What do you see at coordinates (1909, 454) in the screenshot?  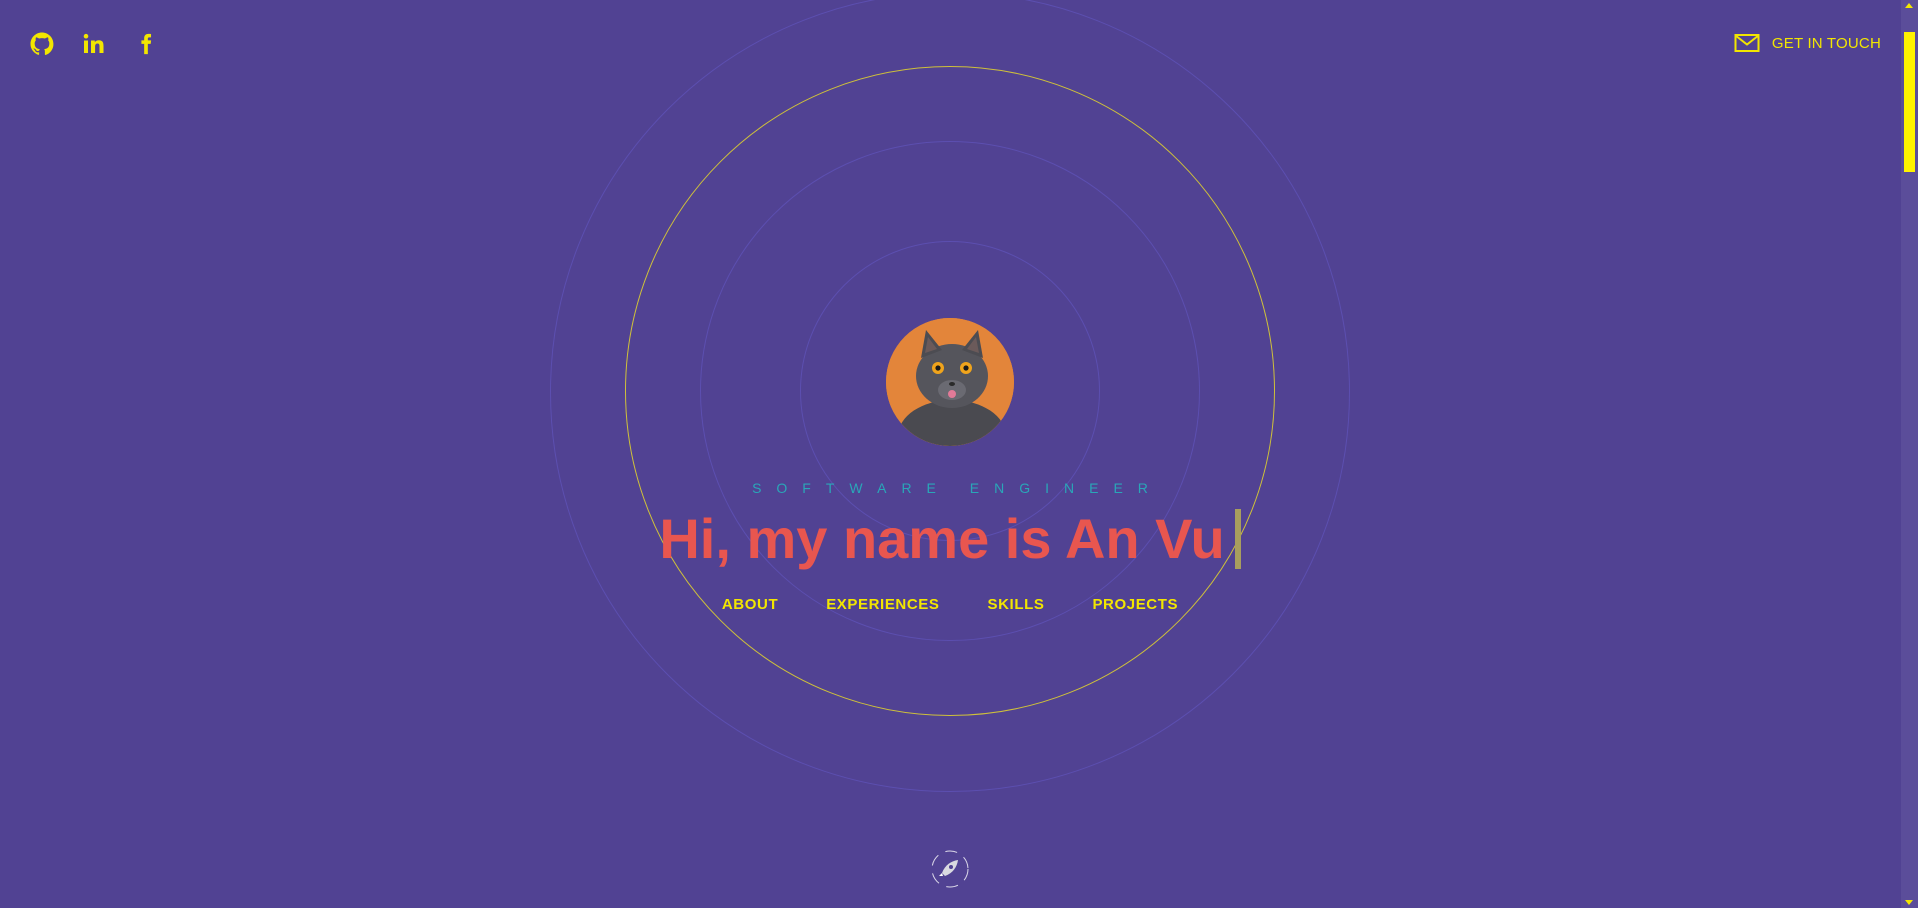 I see `vertical-scrollbar` at bounding box center [1909, 454].